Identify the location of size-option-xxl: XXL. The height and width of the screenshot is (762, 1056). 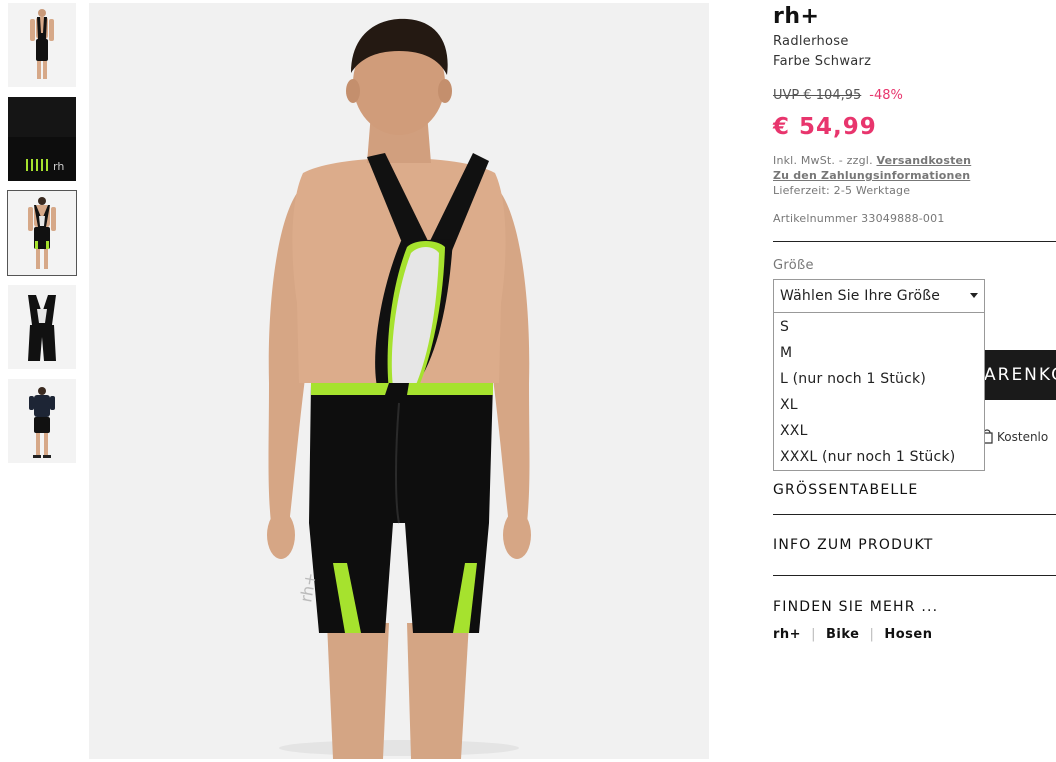
(794, 431).